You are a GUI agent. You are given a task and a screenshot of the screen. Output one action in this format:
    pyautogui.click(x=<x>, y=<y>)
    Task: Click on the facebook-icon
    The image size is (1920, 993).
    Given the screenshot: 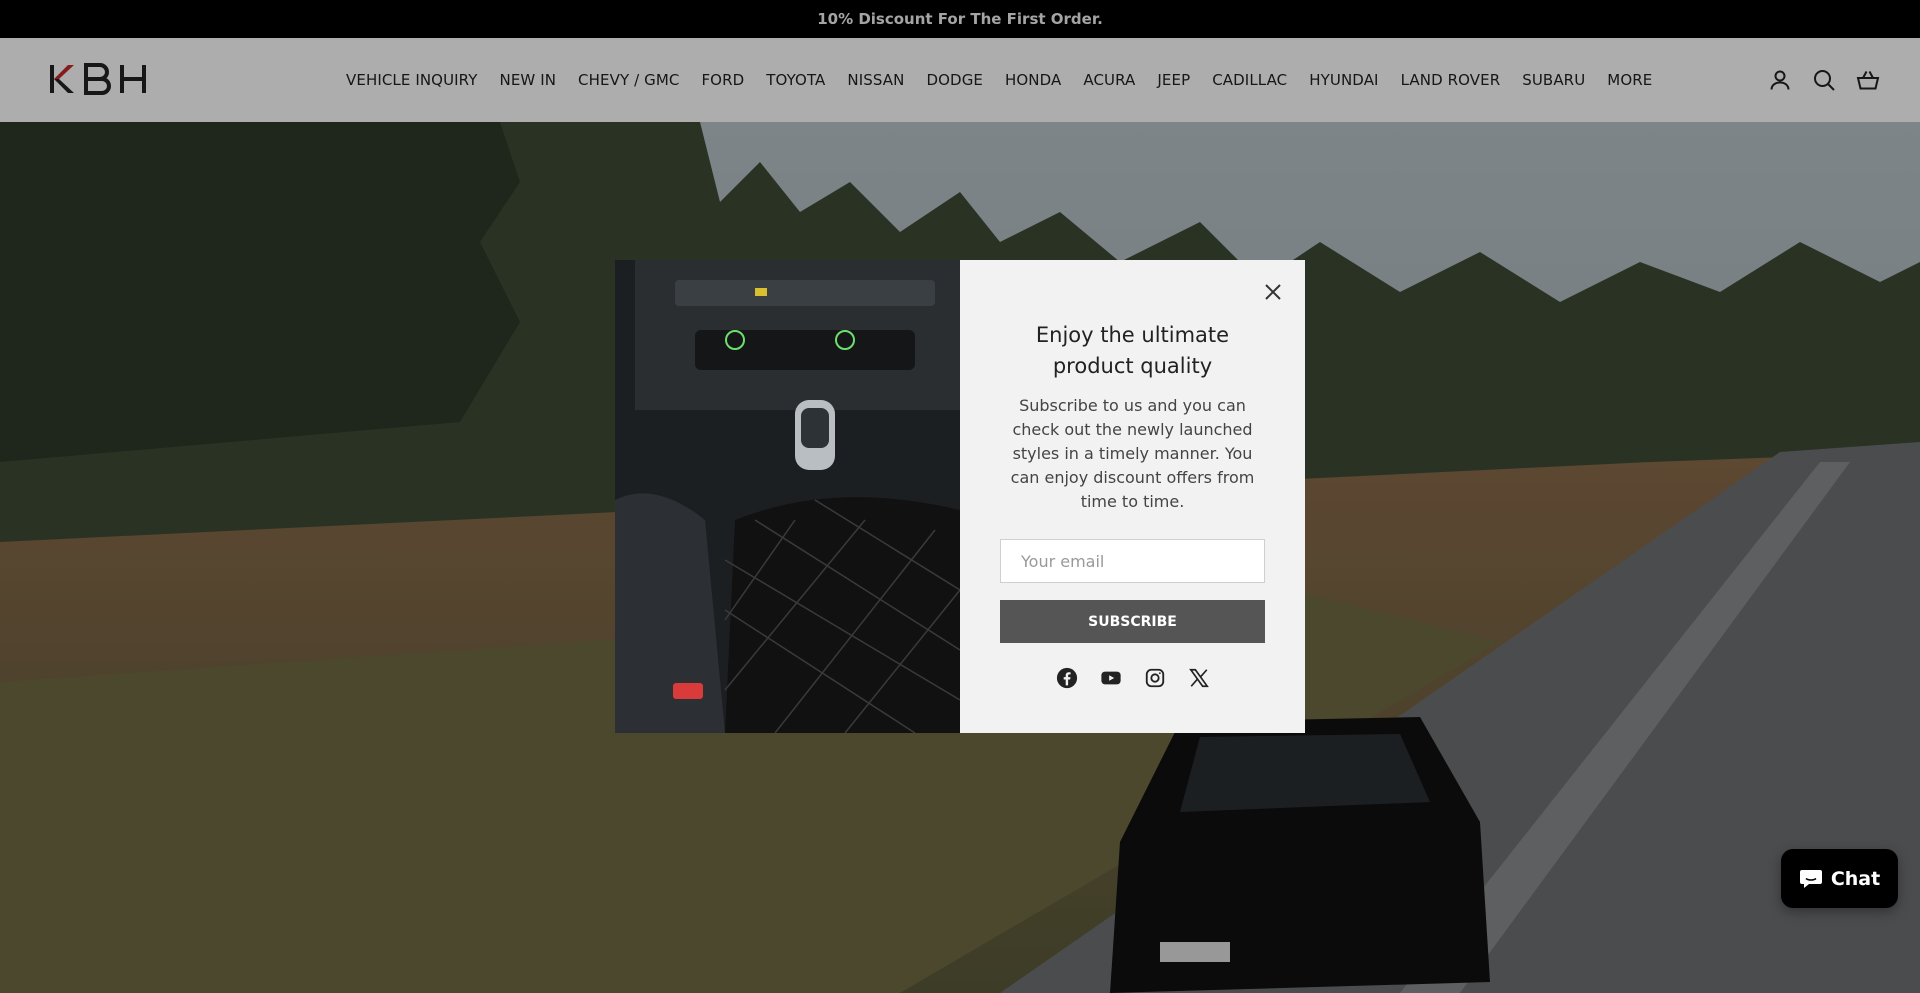 What is the action you would take?
    pyautogui.click(x=1067, y=678)
    